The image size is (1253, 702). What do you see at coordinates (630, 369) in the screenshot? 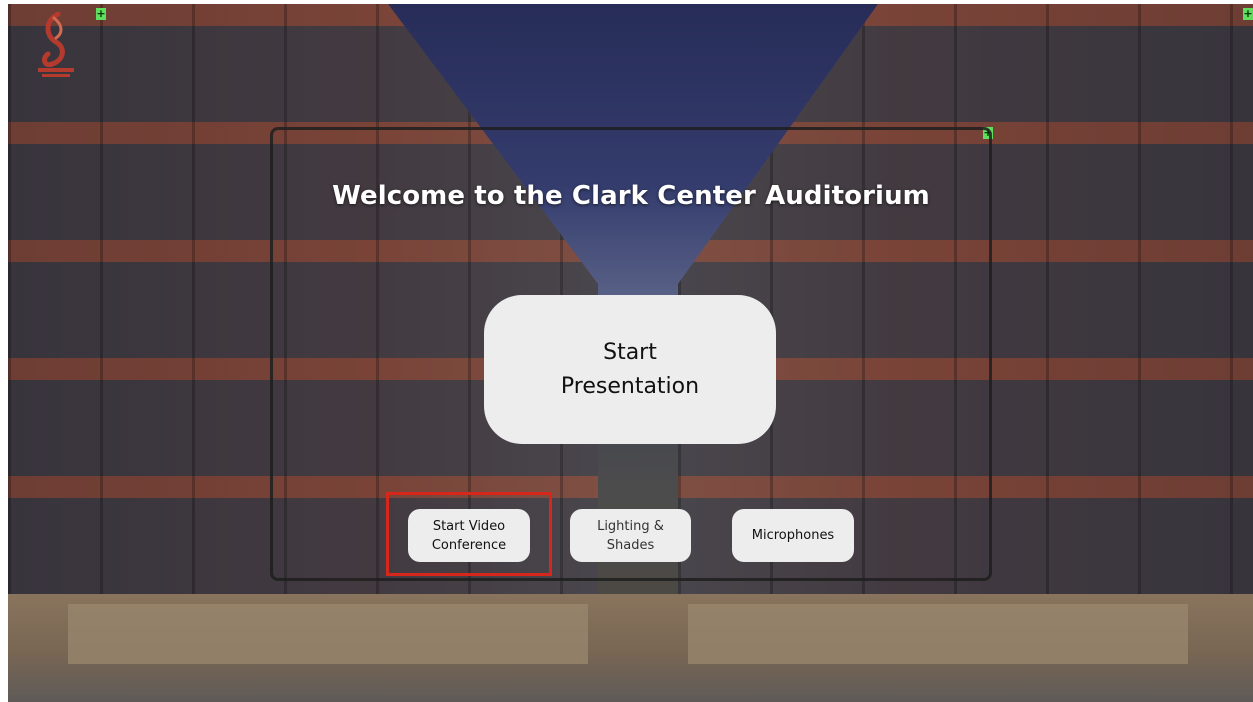
I see `start-presentation-button: Start Presentation` at bounding box center [630, 369].